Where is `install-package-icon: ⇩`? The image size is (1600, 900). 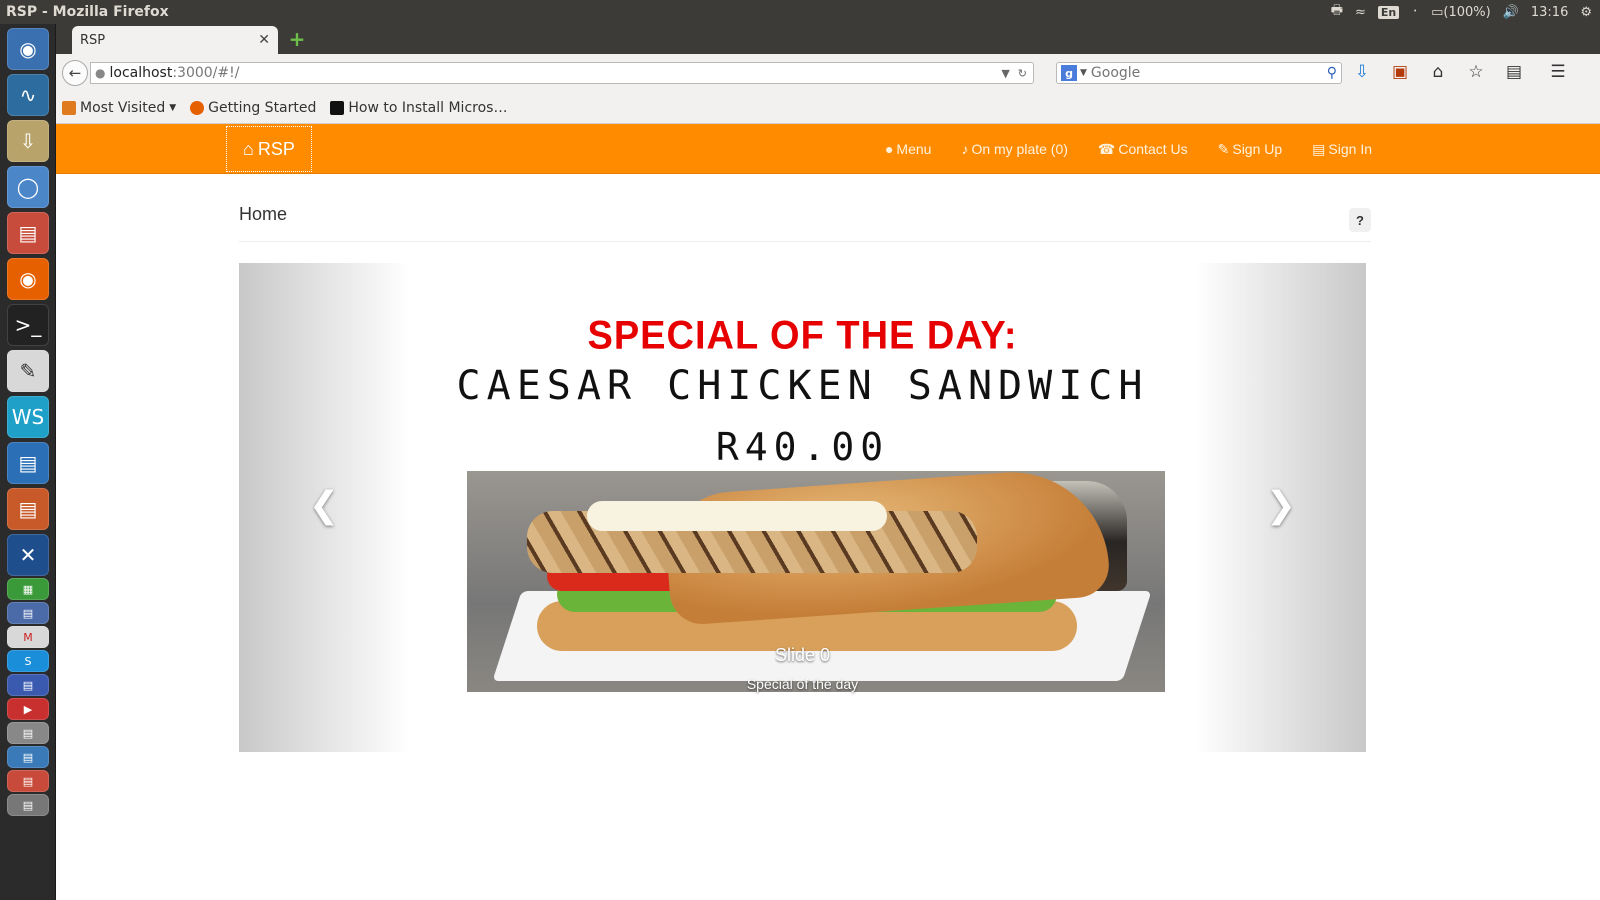
install-package-icon: ⇩ is located at coordinates (28, 141).